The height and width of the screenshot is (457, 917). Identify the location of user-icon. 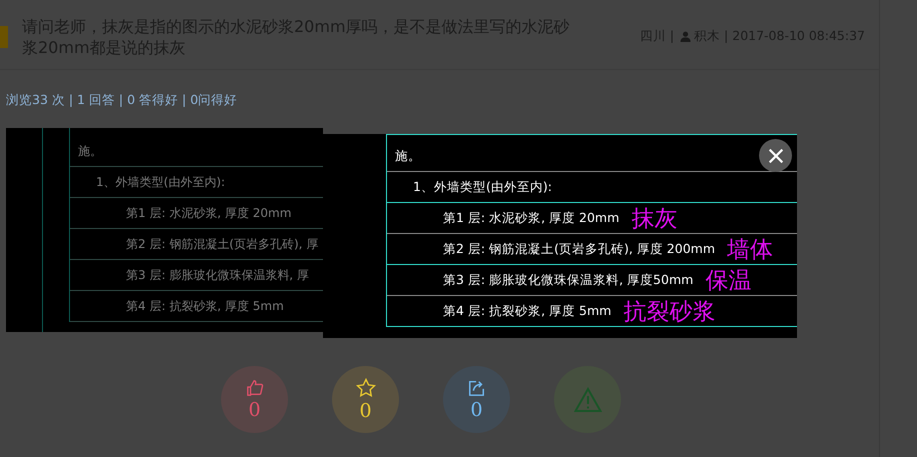
(686, 36).